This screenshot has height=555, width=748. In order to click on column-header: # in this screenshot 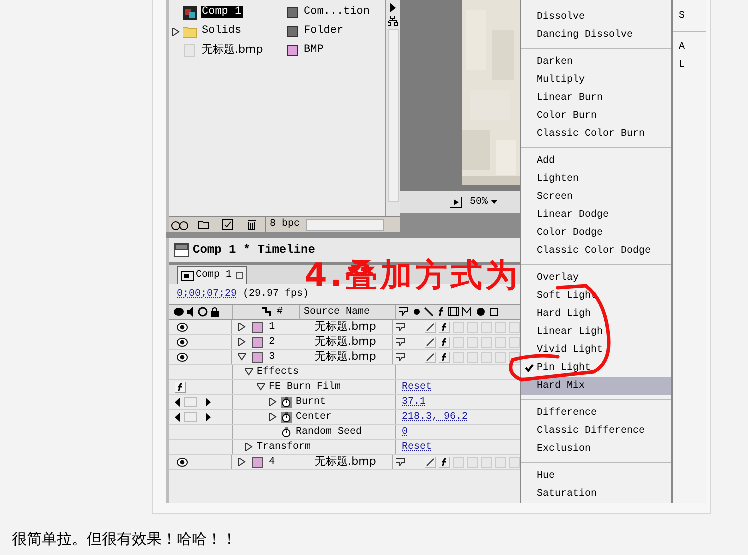, I will do `click(288, 312)`.